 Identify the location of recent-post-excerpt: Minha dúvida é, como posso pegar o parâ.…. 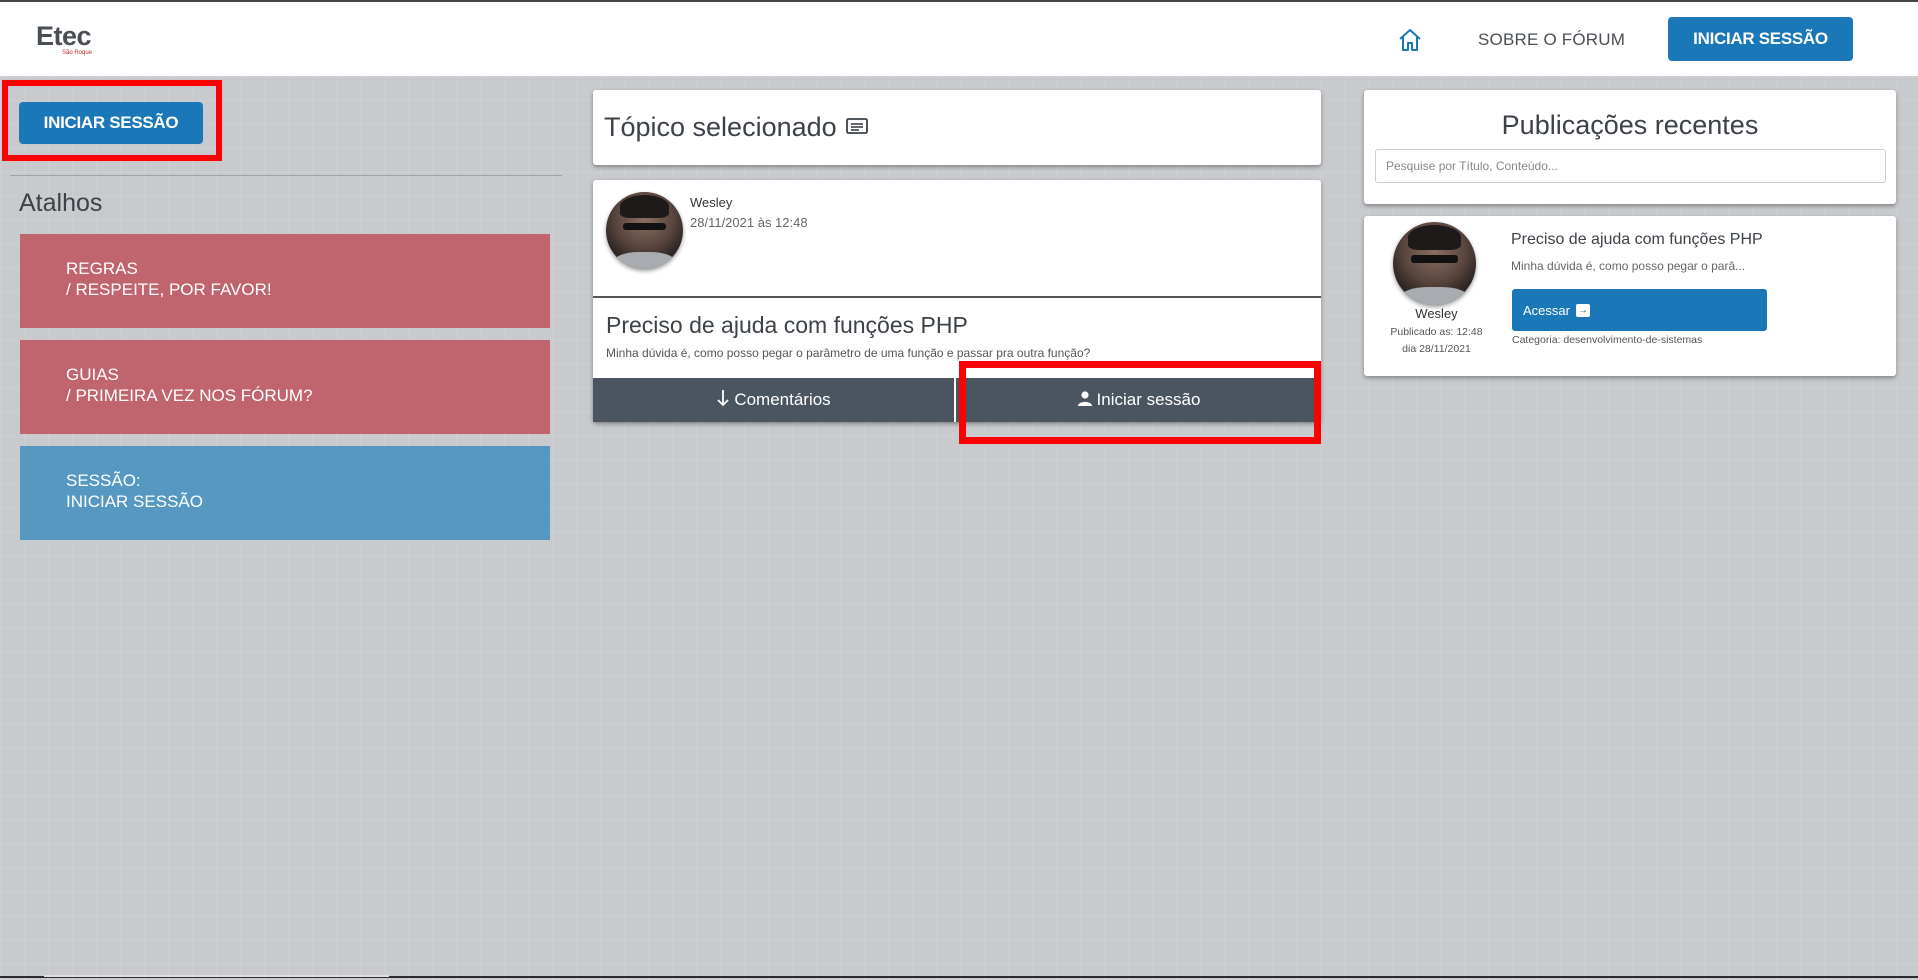
(1628, 266).